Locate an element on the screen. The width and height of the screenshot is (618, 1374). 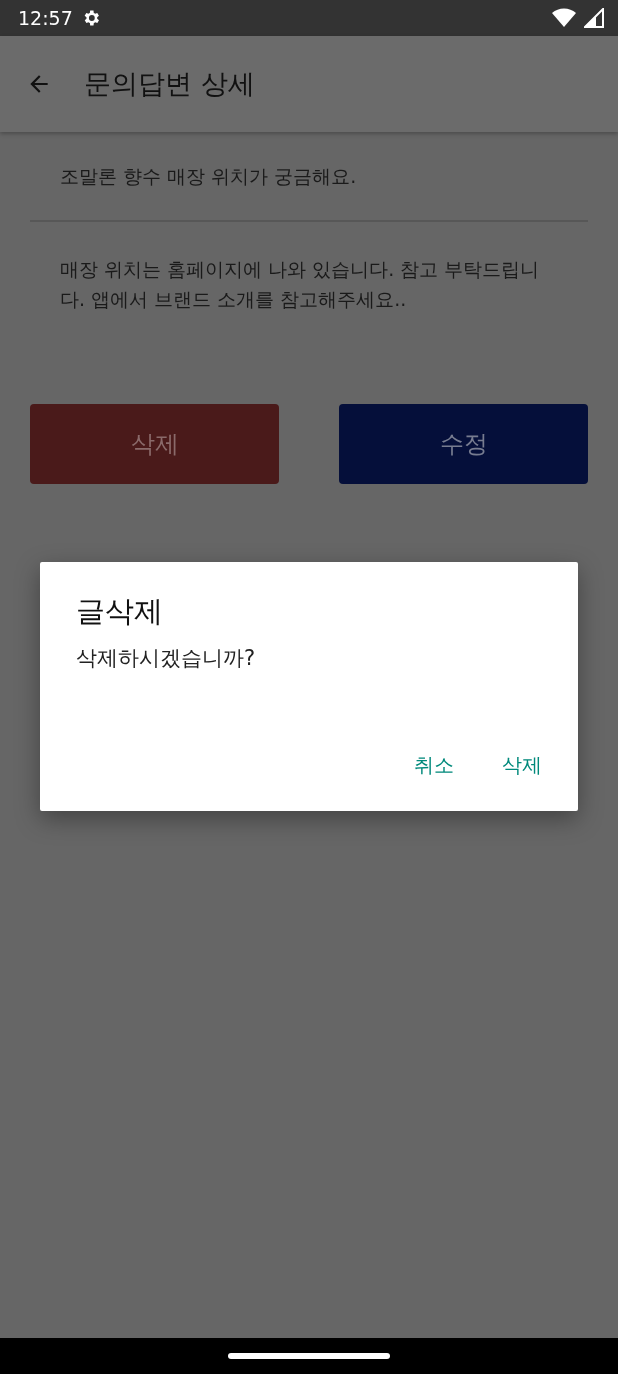
cancel-button: 취소 is located at coordinates (434, 765).